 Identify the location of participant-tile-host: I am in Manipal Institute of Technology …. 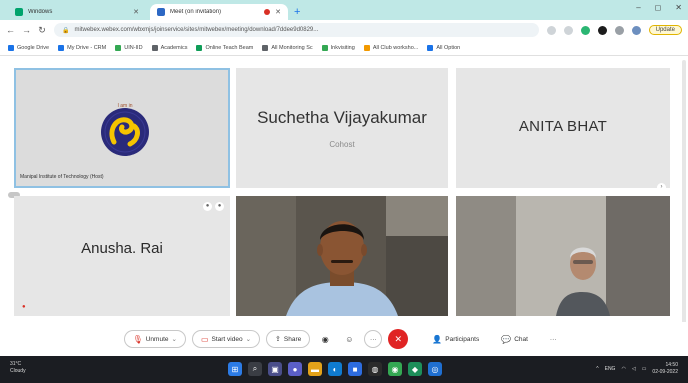
(122, 128).